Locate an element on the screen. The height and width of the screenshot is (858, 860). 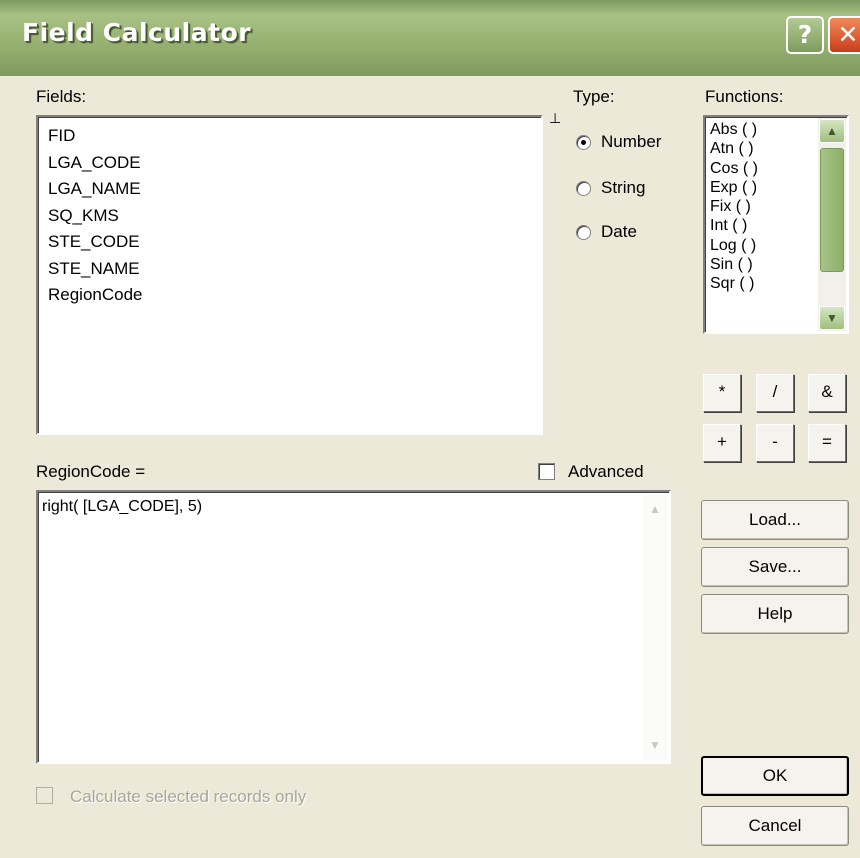
type-date-label: Date is located at coordinates (619, 232).